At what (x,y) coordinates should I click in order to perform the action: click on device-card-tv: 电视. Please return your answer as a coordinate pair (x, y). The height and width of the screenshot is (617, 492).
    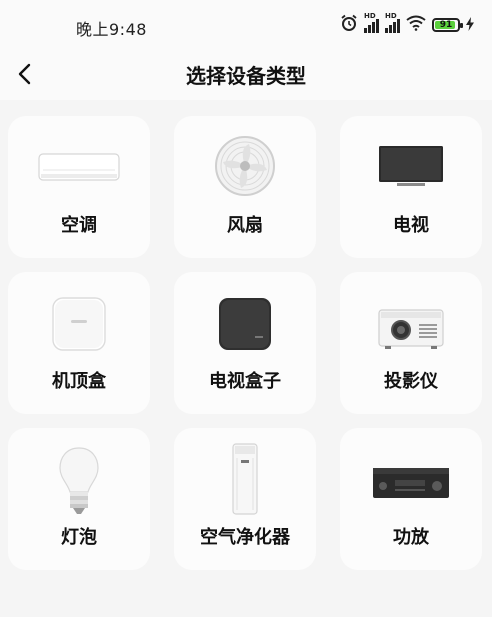
    Looking at the image, I should click on (411, 187).